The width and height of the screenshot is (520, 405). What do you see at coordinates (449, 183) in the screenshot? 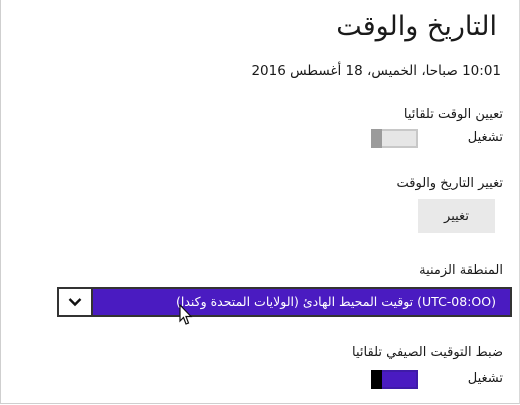
I see `change-datetime-label: تغيير التاريخ والوقت` at bounding box center [449, 183].